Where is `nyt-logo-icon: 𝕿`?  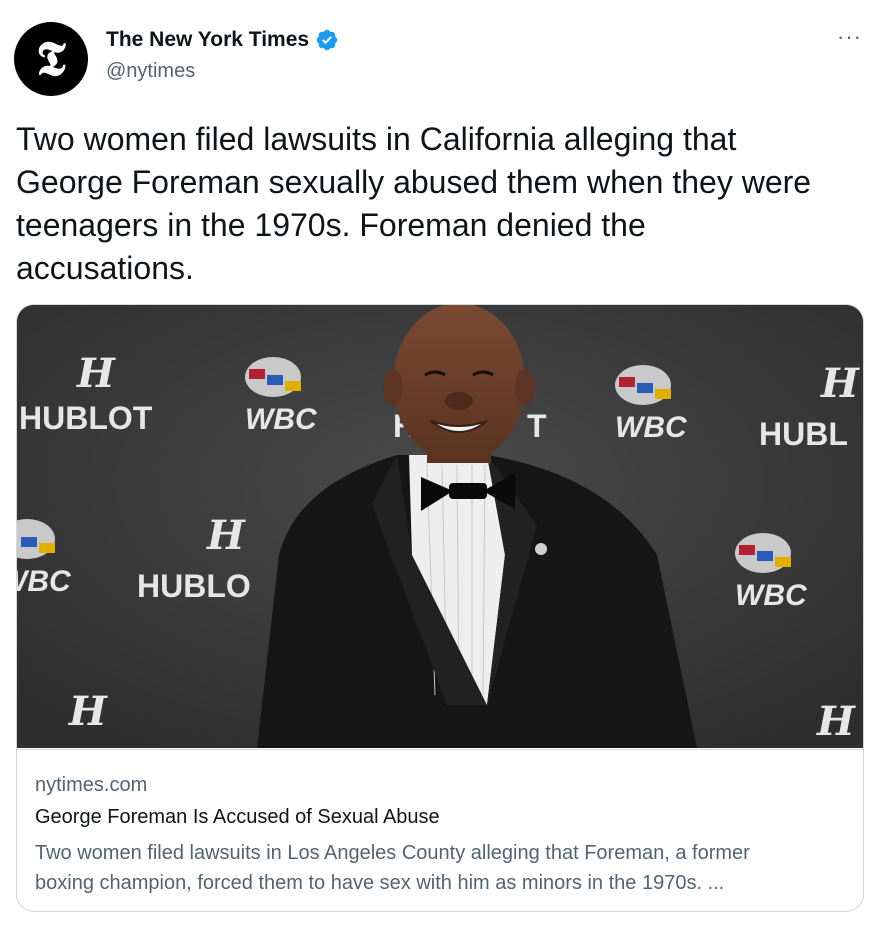 nyt-logo-icon: 𝕿 is located at coordinates (51, 59).